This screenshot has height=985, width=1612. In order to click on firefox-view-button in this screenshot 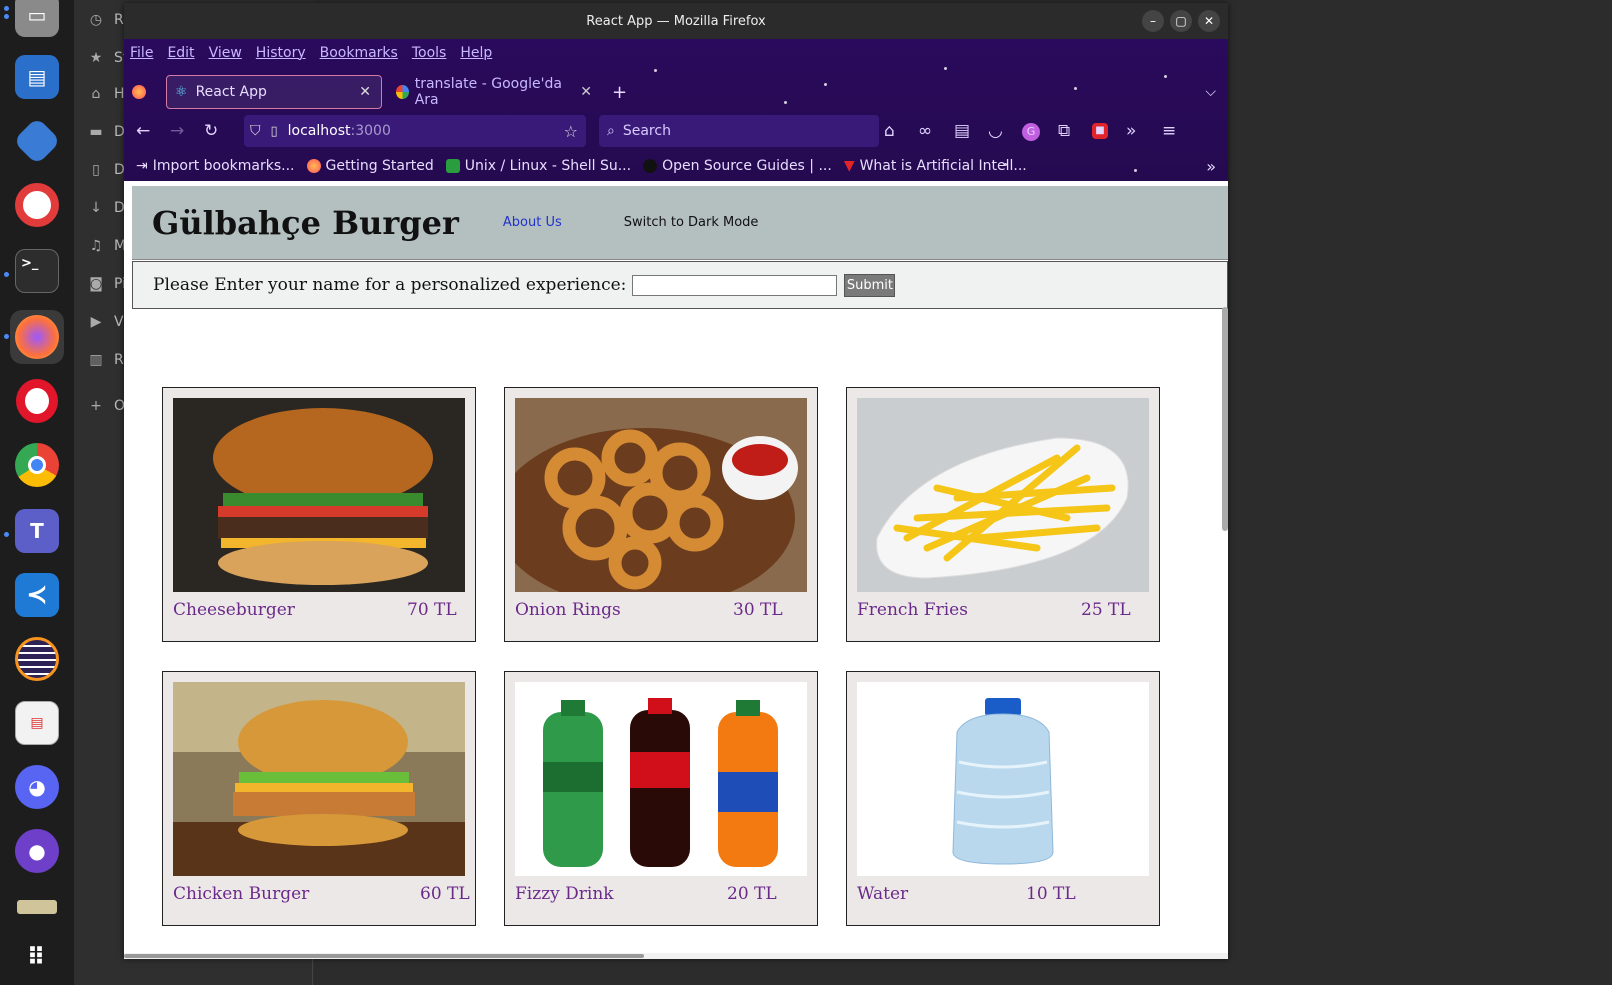, I will do `click(144, 92)`.